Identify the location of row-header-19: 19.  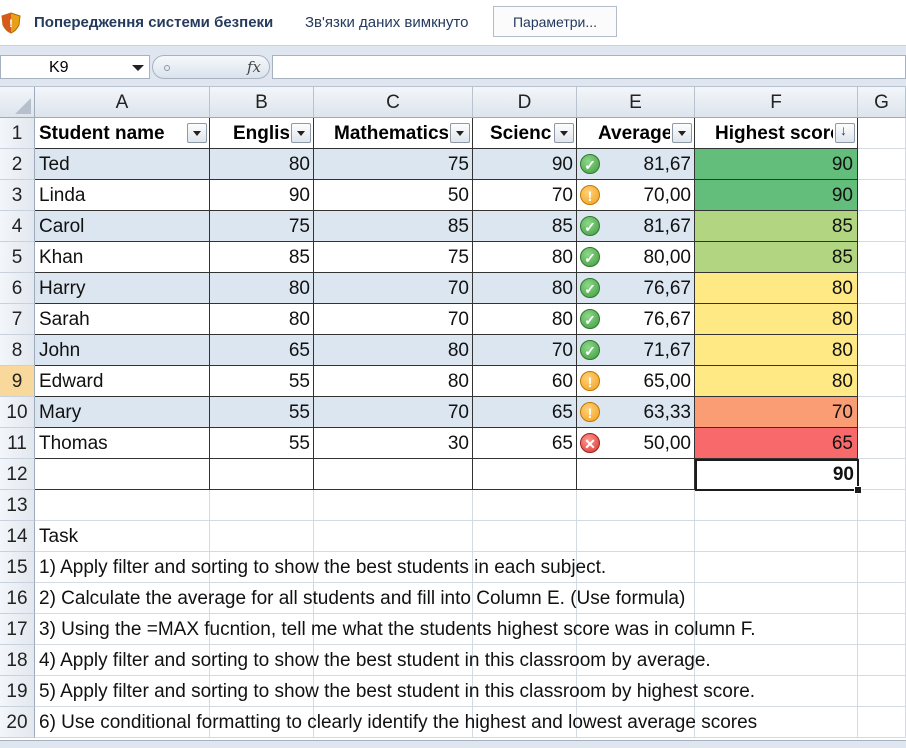
(17, 691).